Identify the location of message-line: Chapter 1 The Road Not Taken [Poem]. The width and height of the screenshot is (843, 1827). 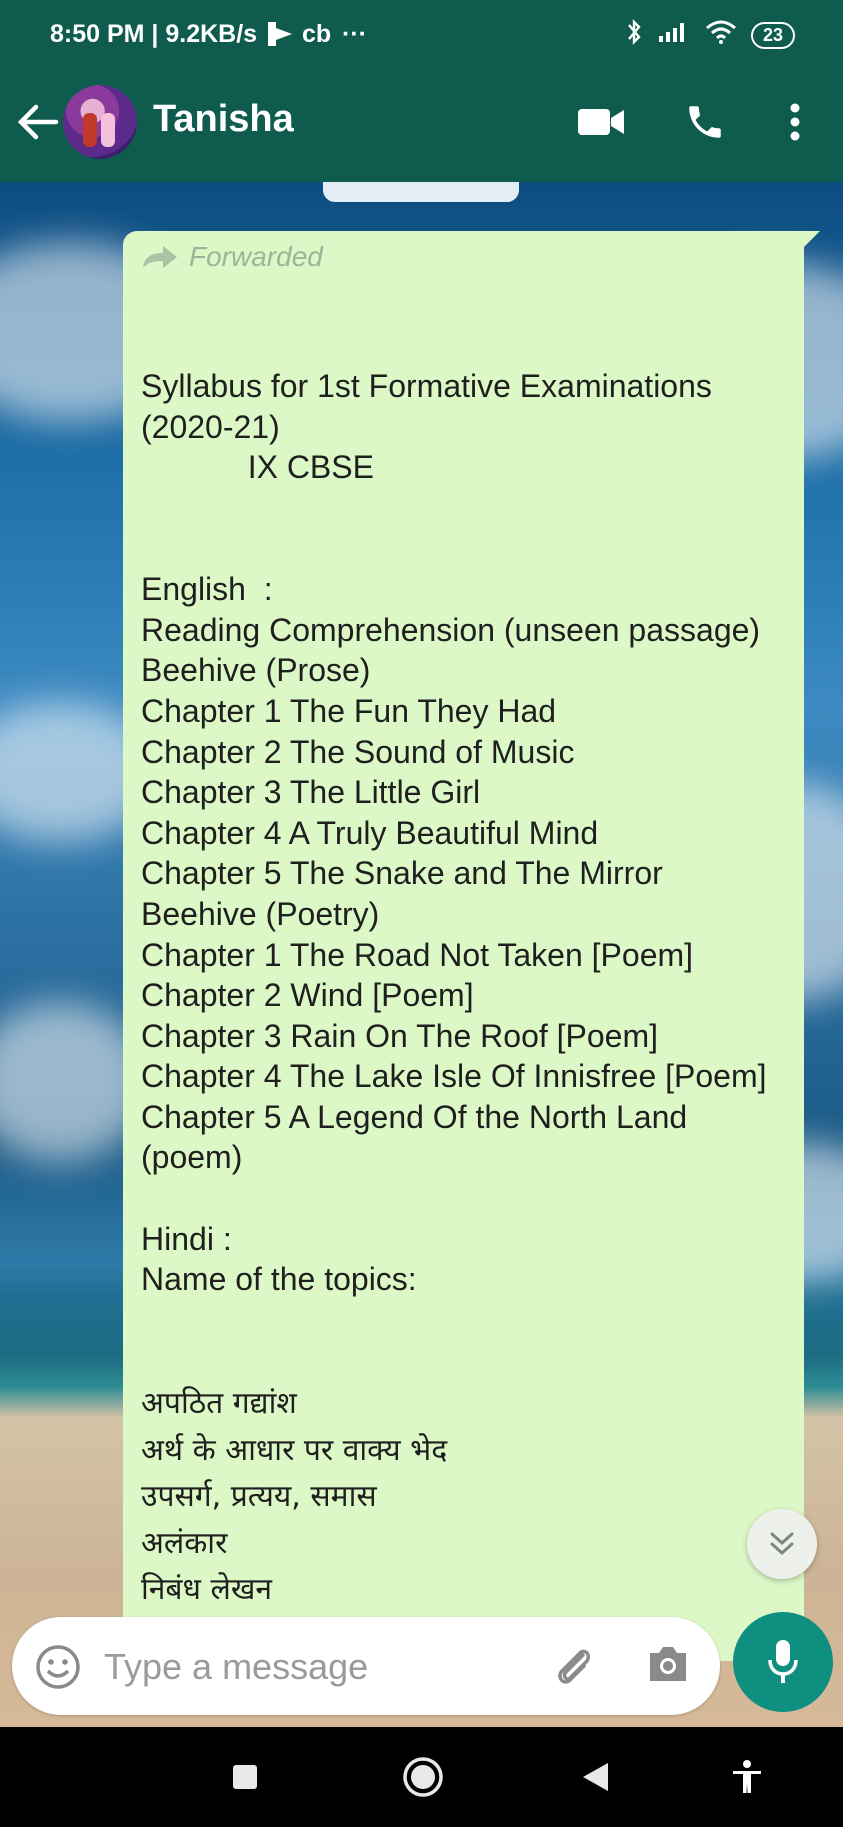
(417, 954).